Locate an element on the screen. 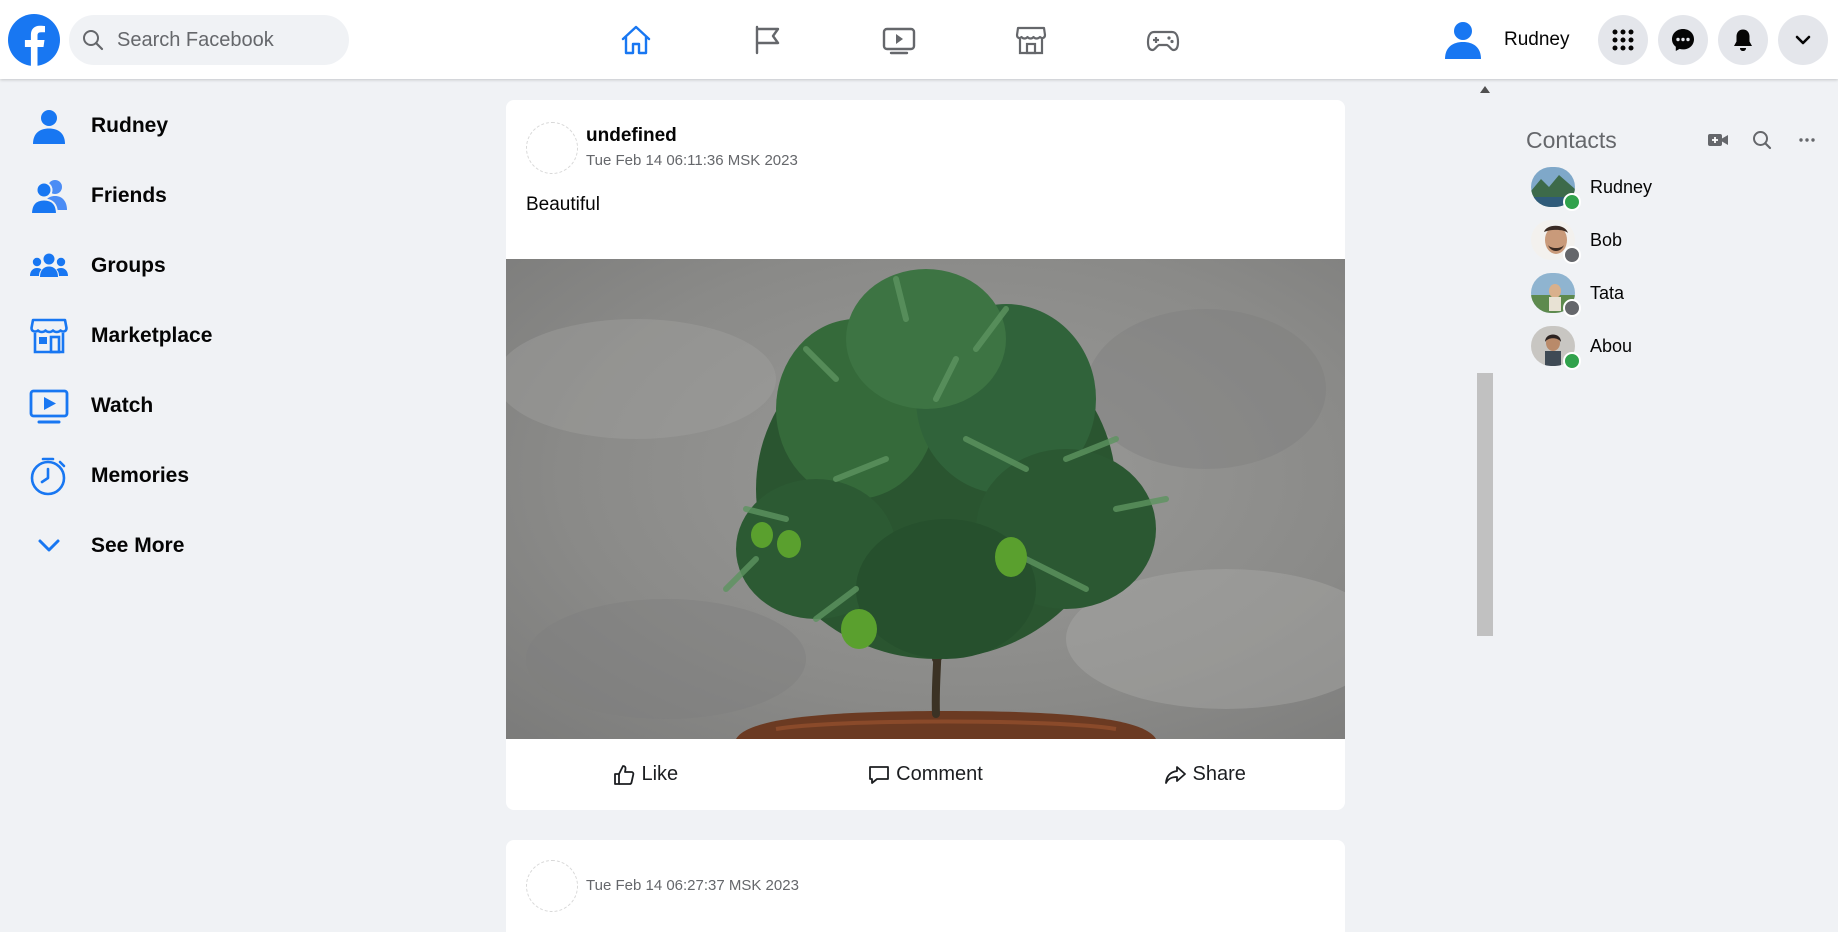  sidebar-item-memories: Memories is located at coordinates (108, 476).